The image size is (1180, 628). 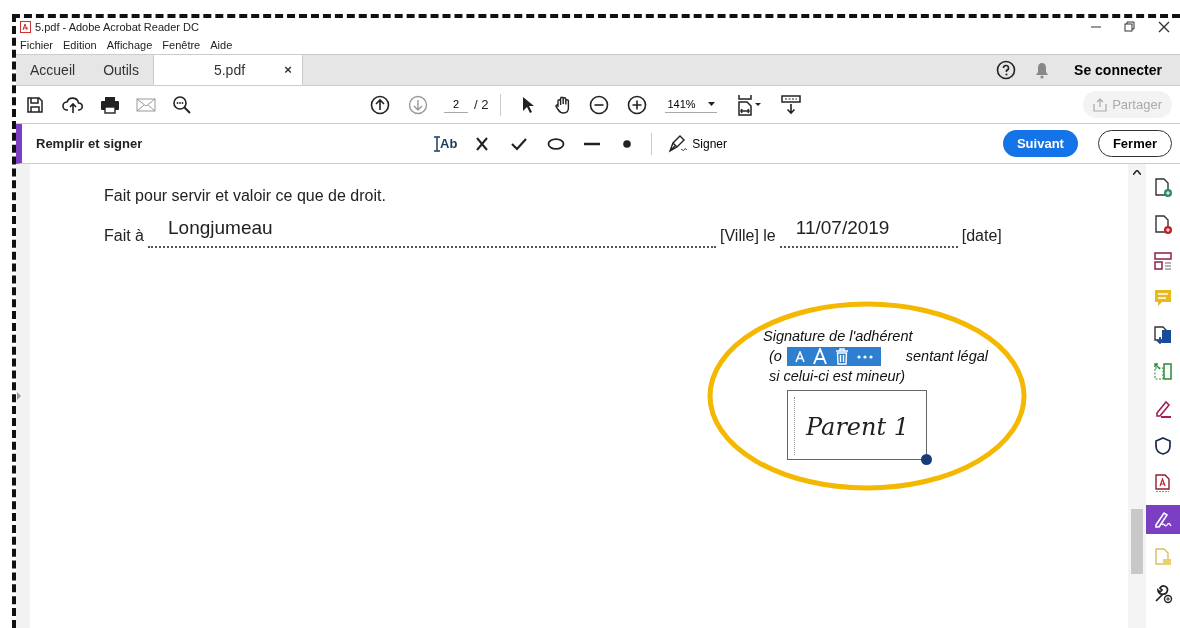 I want to click on handwritten-signature: Parent 1, so click(x=858, y=427).